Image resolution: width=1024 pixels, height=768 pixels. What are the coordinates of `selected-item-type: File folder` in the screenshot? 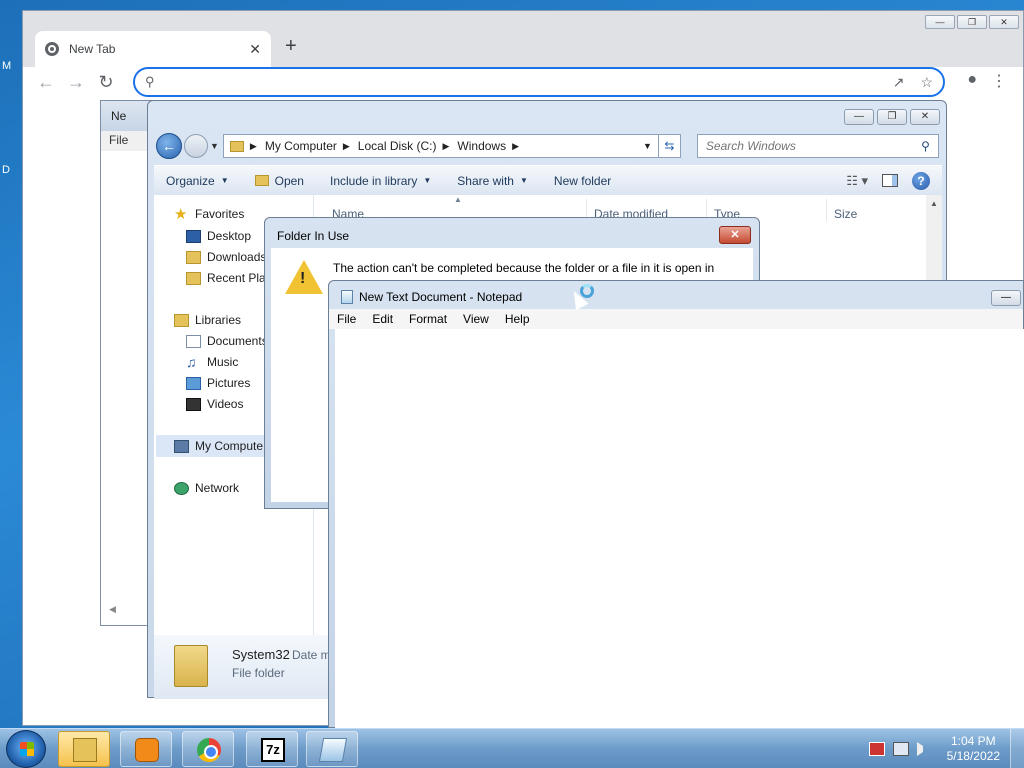 It's located at (258, 673).